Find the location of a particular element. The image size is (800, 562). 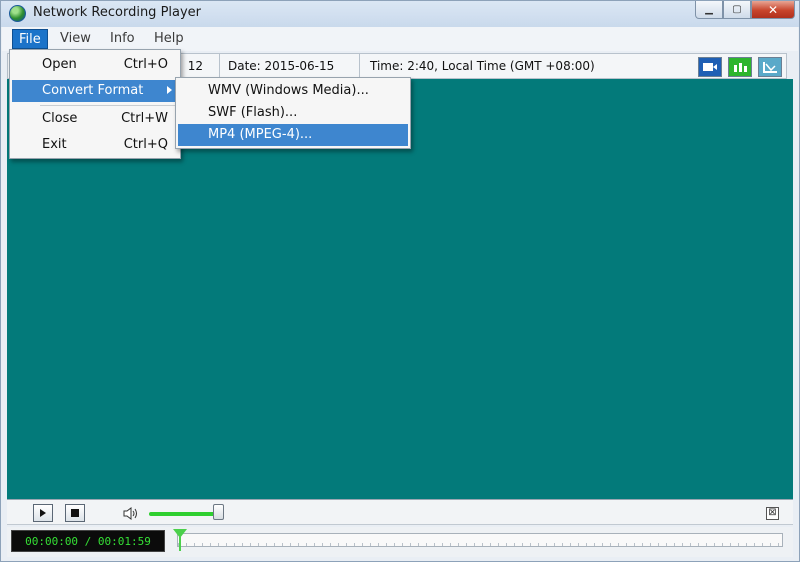

close-panel-button: ⊠ is located at coordinates (772, 513).